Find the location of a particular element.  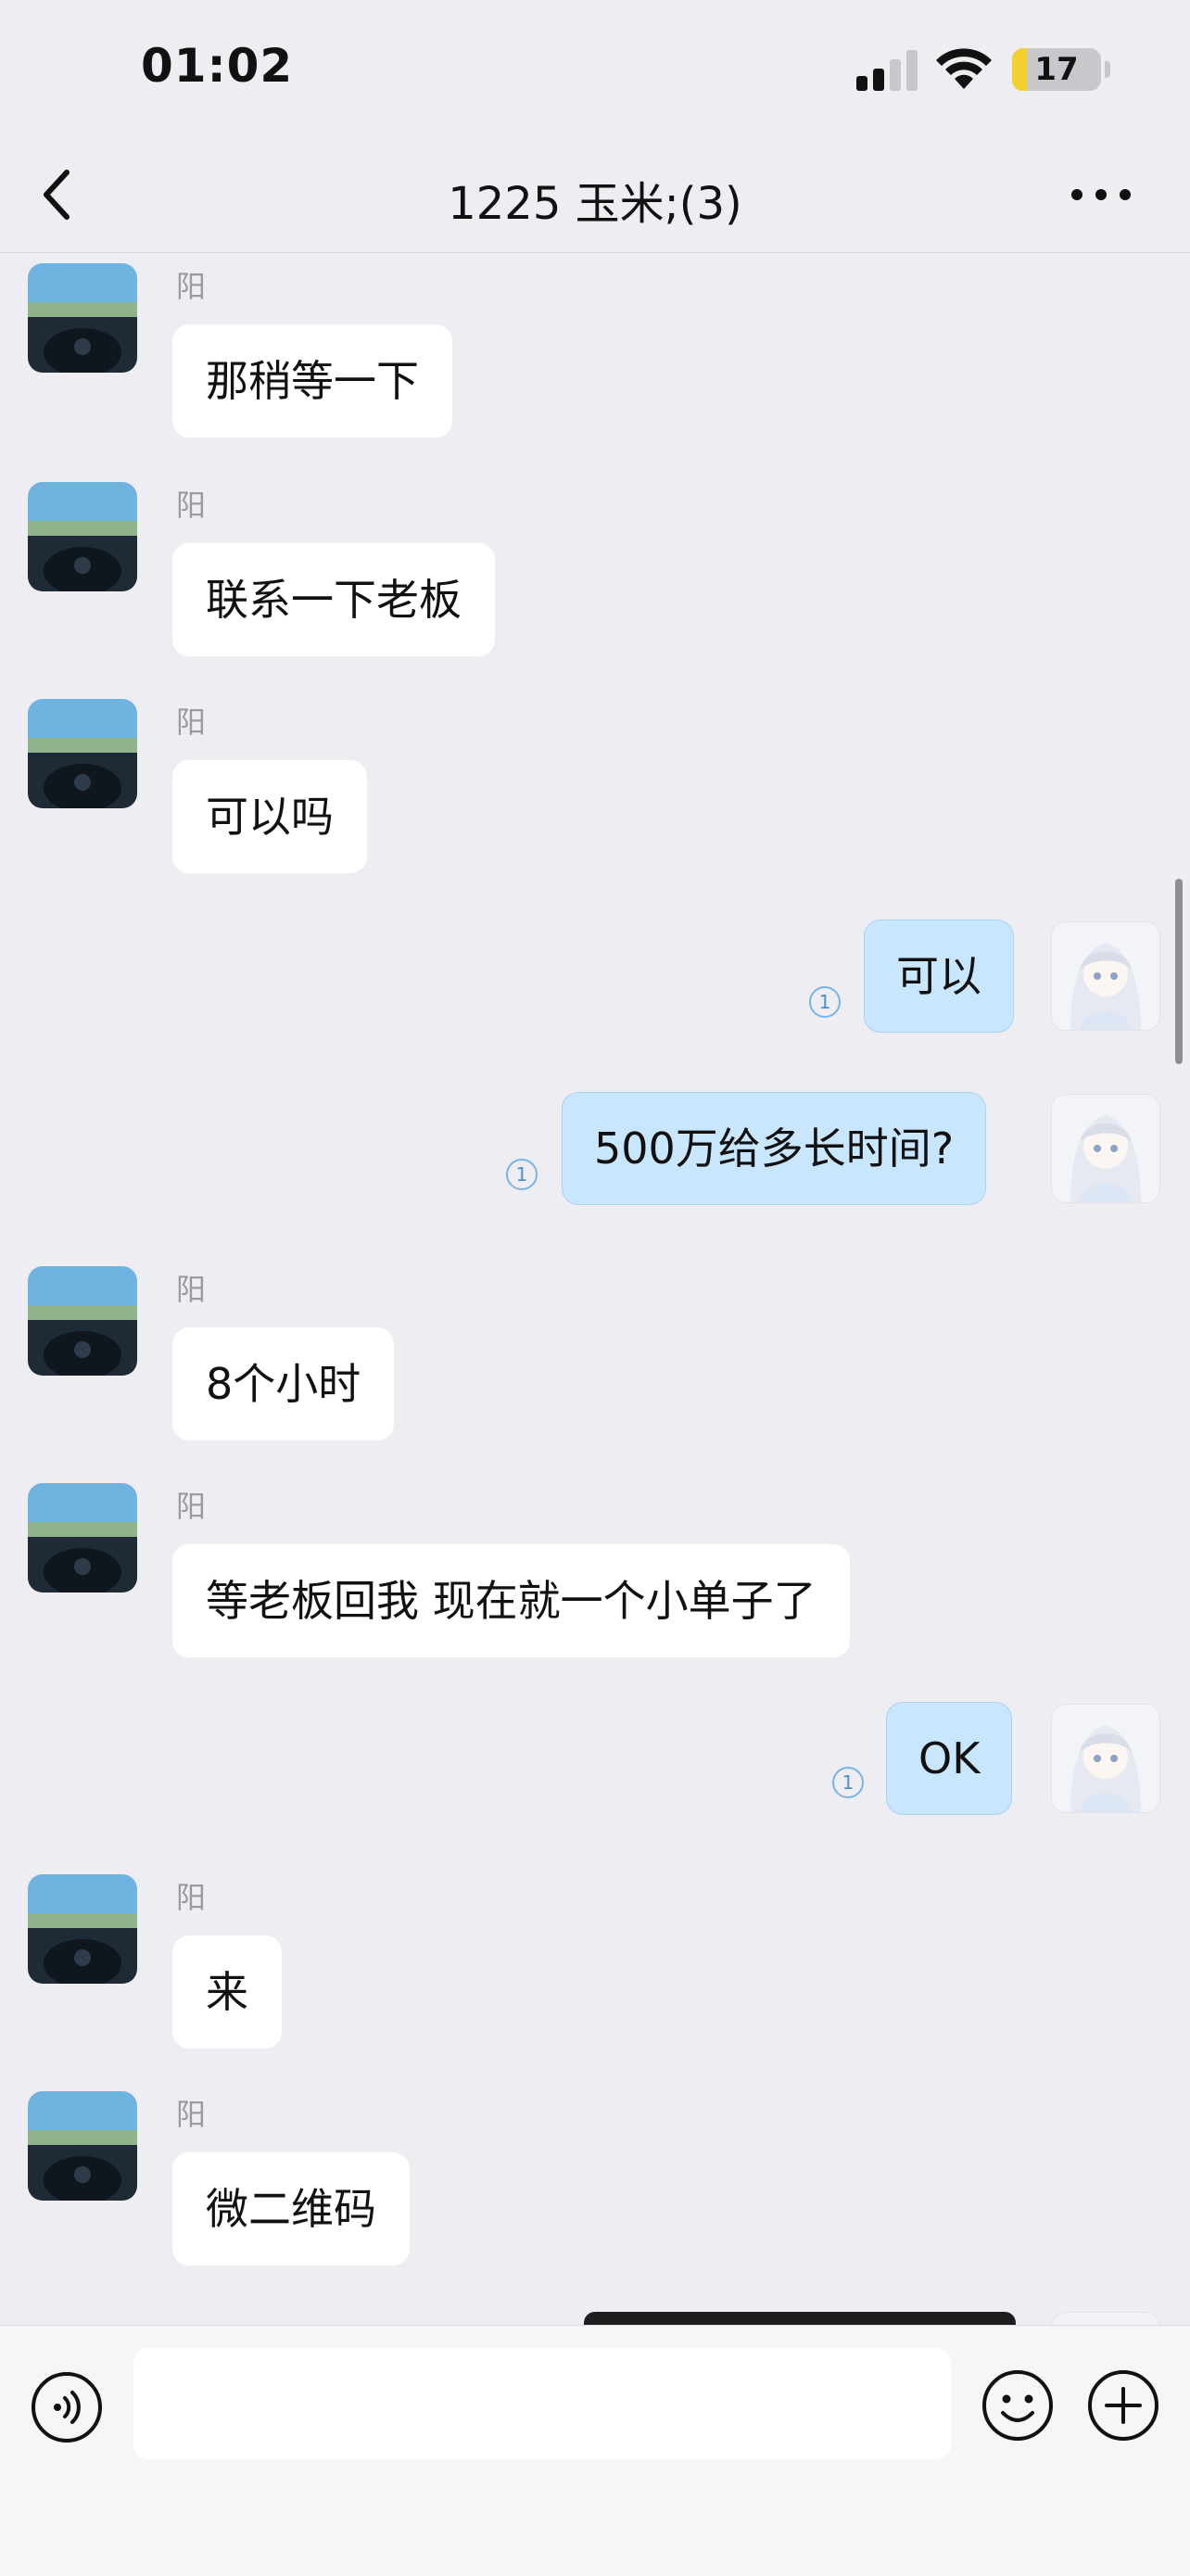

message-bubble: 等老板回我 现在就一个小单子了 is located at coordinates (511, 1600).